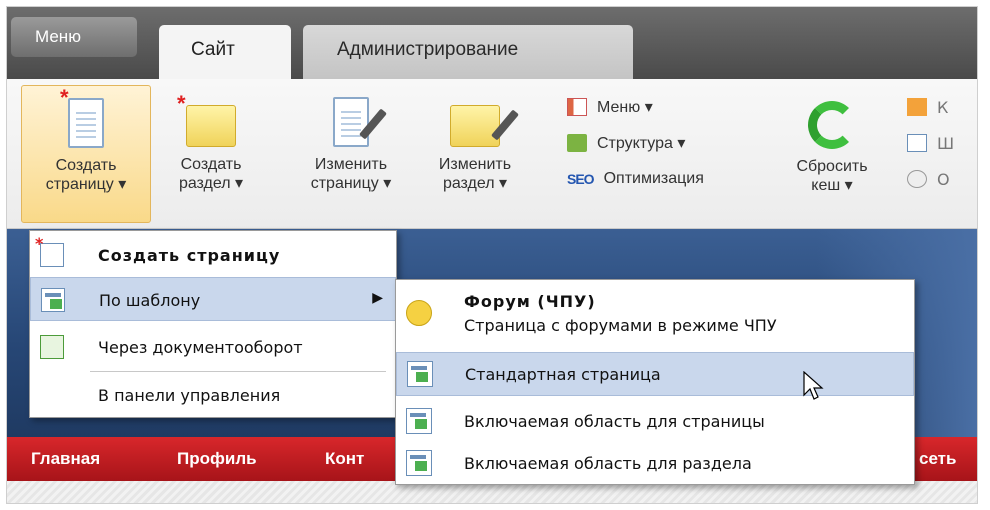 The image size is (990, 510). I want to click on submenu-item-include-page: Включаемая область для страницы, so click(655, 420).